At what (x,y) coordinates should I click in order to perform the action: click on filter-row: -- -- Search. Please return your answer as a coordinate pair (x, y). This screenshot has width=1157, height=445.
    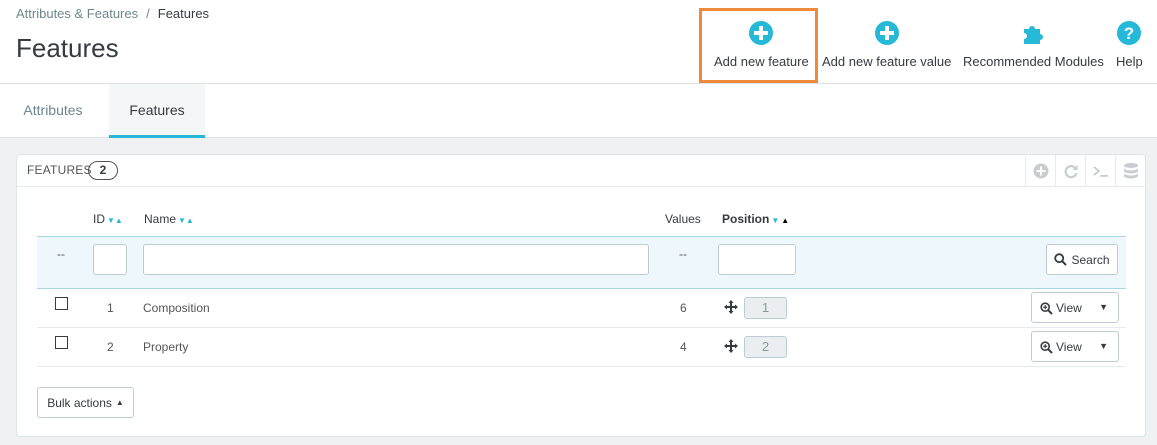
    Looking at the image, I should click on (581, 262).